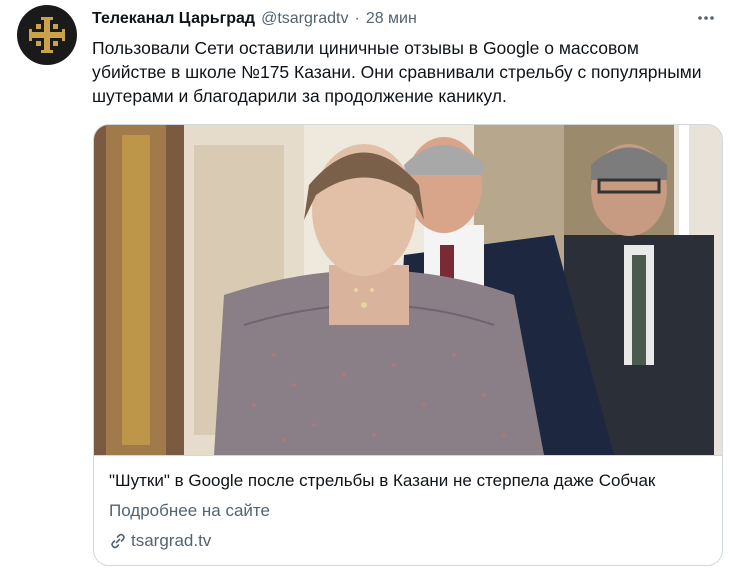 The width and height of the screenshot is (734, 579). What do you see at coordinates (171, 541) in the screenshot?
I see `card-domain-text: tsargrad.tv` at bounding box center [171, 541].